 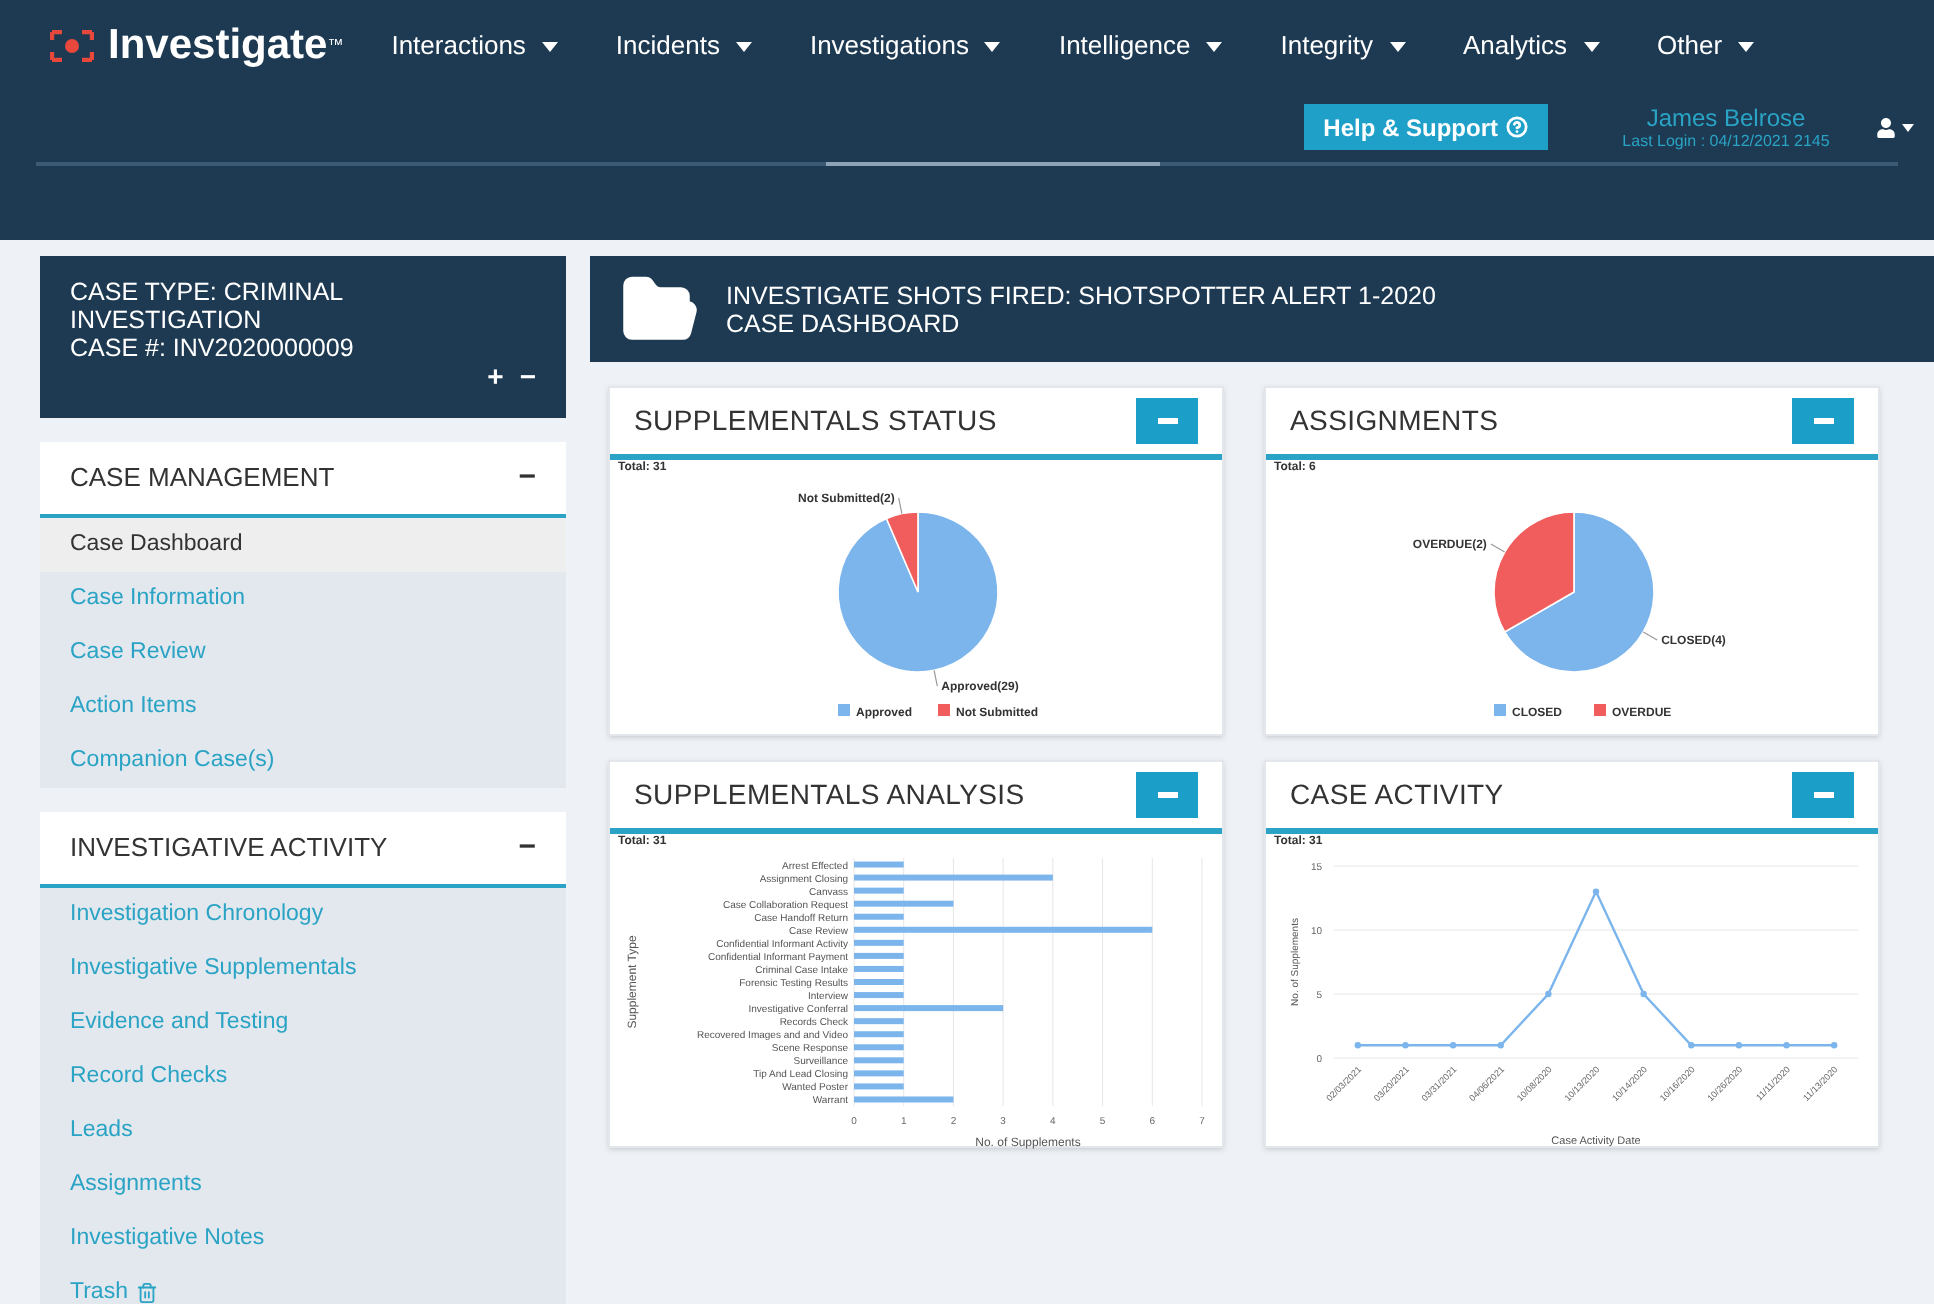 What do you see at coordinates (1342, 46) in the screenshot?
I see `nav-menu: Integrity` at bounding box center [1342, 46].